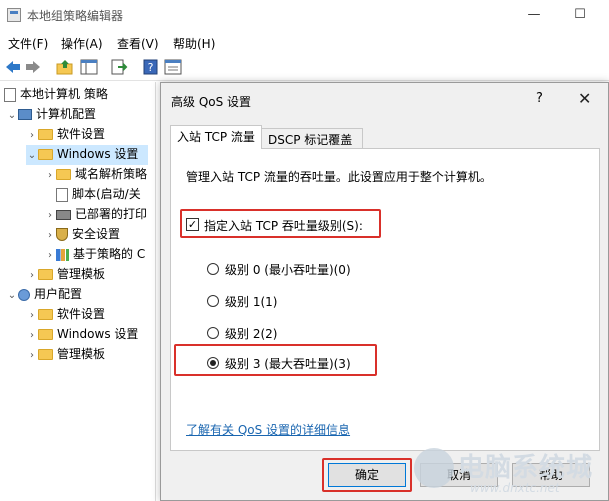 The width and height of the screenshot is (609, 501). What do you see at coordinates (173, 67) in the screenshot?
I see `properties-icon` at bounding box center [173, 67].